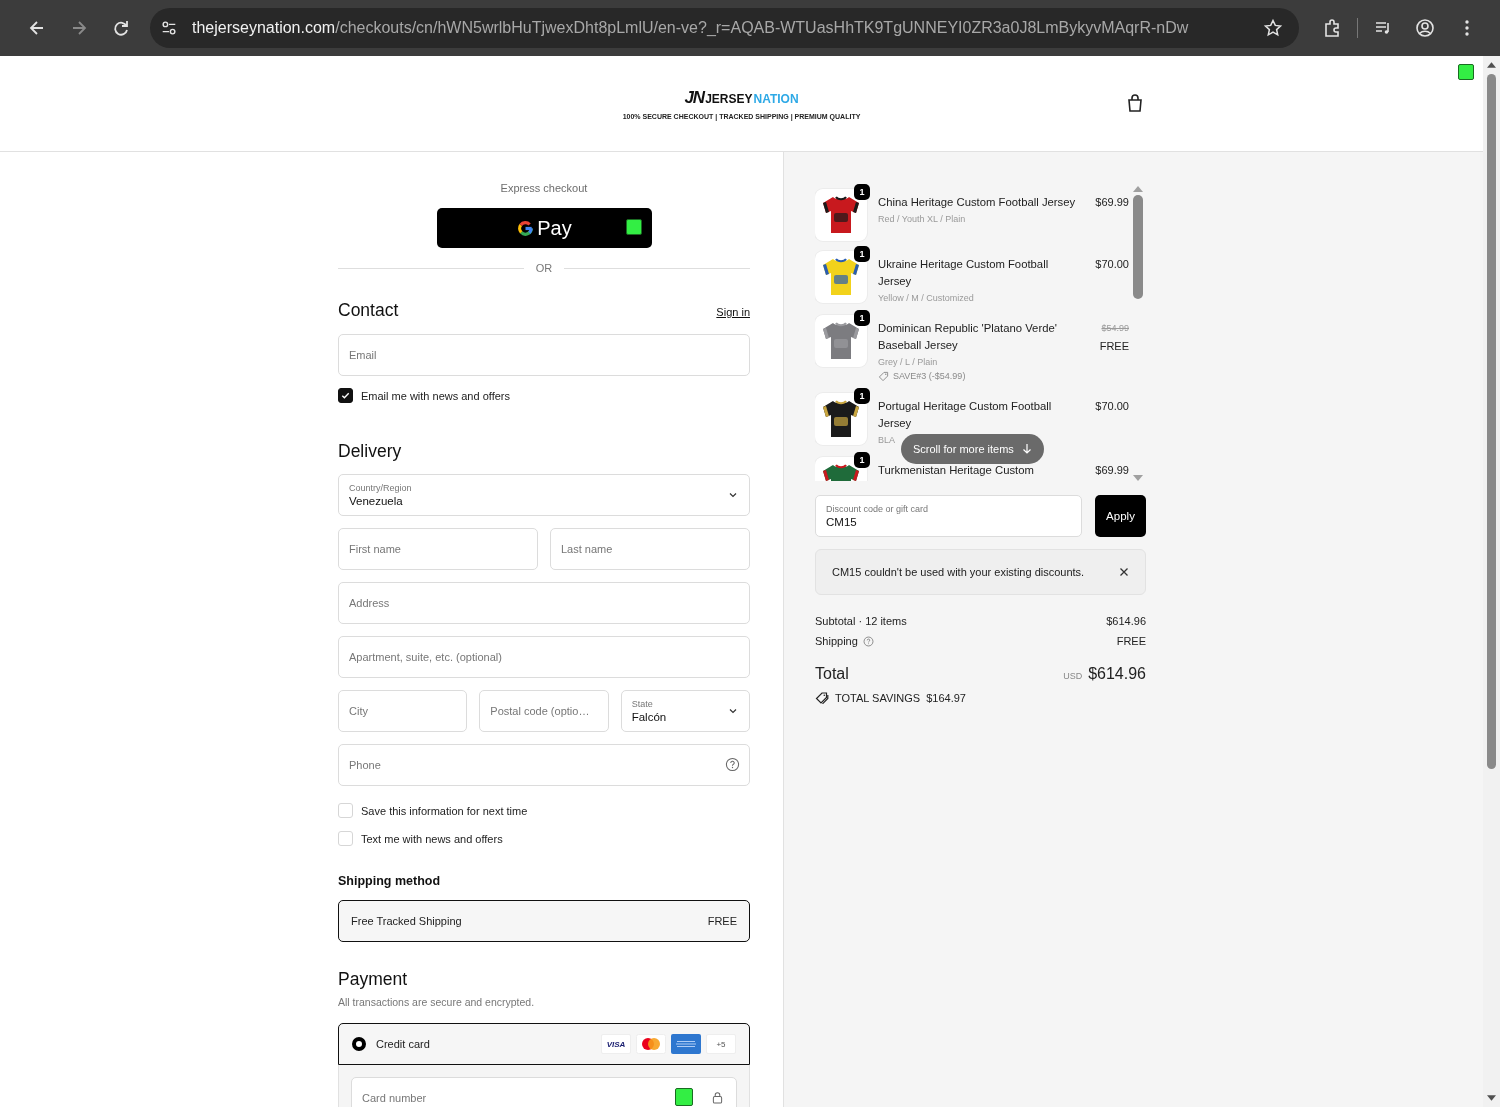 Image resolution: width=1500 pixels, height=1107 pixels. Describe the element at coordinates (651, 1044) in the screenshot. I see `mastercard-icon` at that location.